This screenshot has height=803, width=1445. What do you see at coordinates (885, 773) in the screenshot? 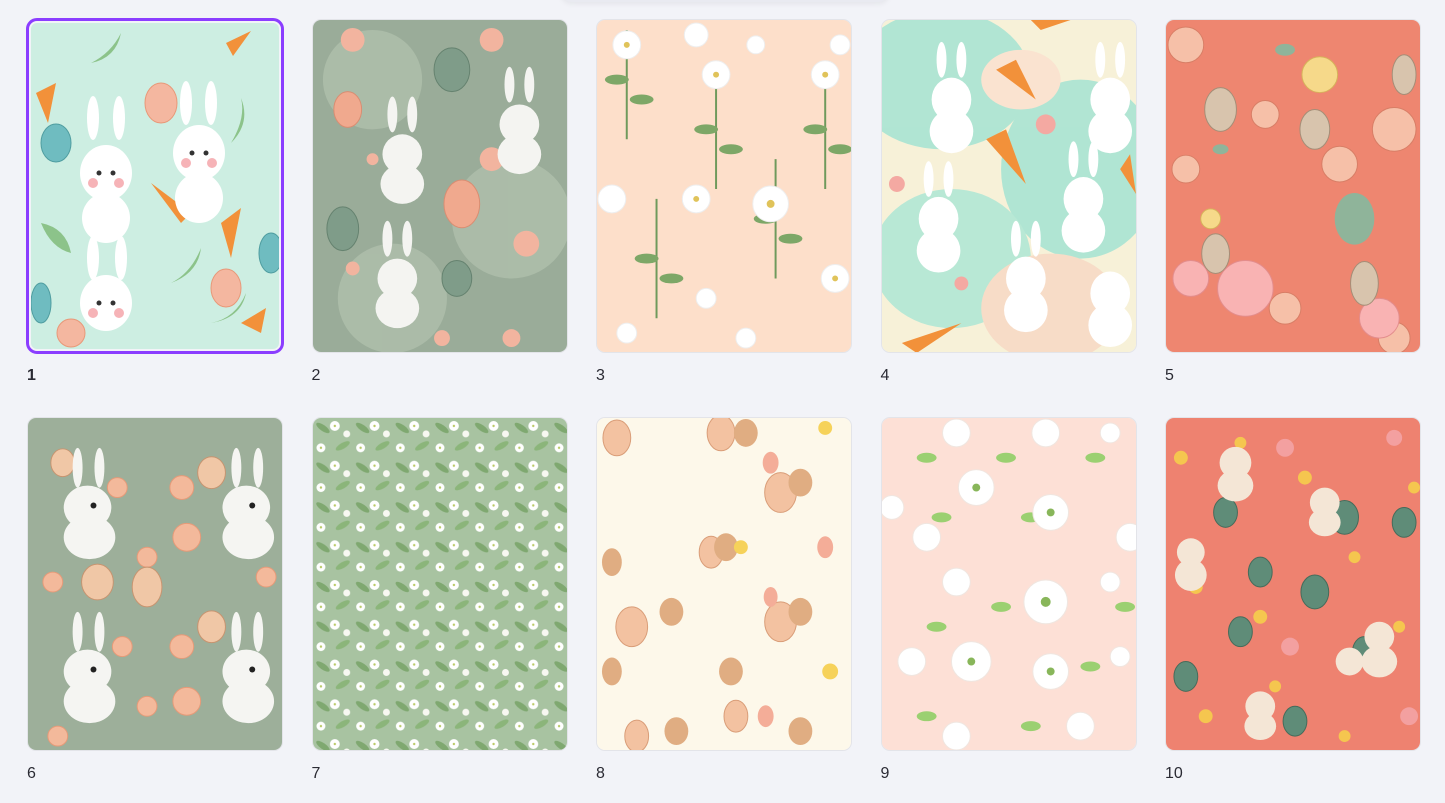
I see `page-number-label: 9` at bounding box center [885, 773].